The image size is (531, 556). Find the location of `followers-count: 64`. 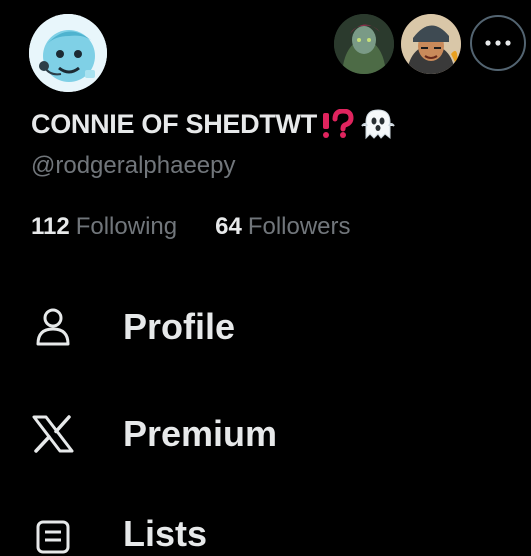

followers-count: 64 is located at coordinates (228, 226).